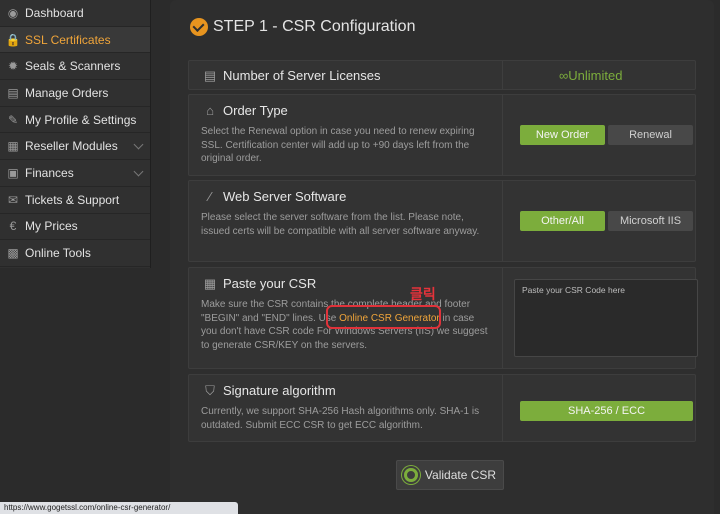 This screenshot has height=514, width=720. I want to click on wrench-icon: ✎, so click(13, 119).